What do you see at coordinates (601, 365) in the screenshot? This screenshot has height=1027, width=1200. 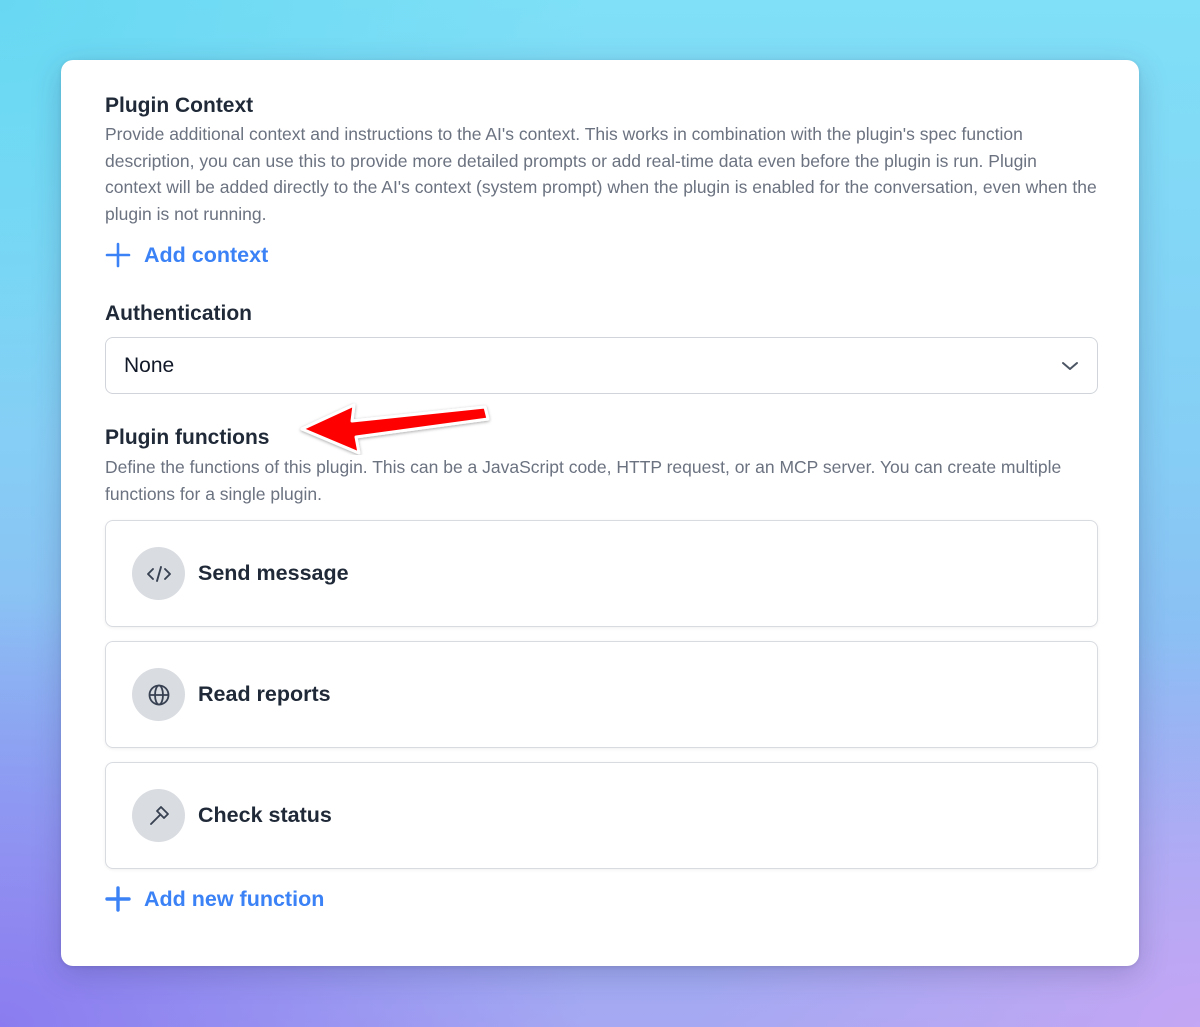 I see `authentication-select: None` at bounding box center [601, 365].